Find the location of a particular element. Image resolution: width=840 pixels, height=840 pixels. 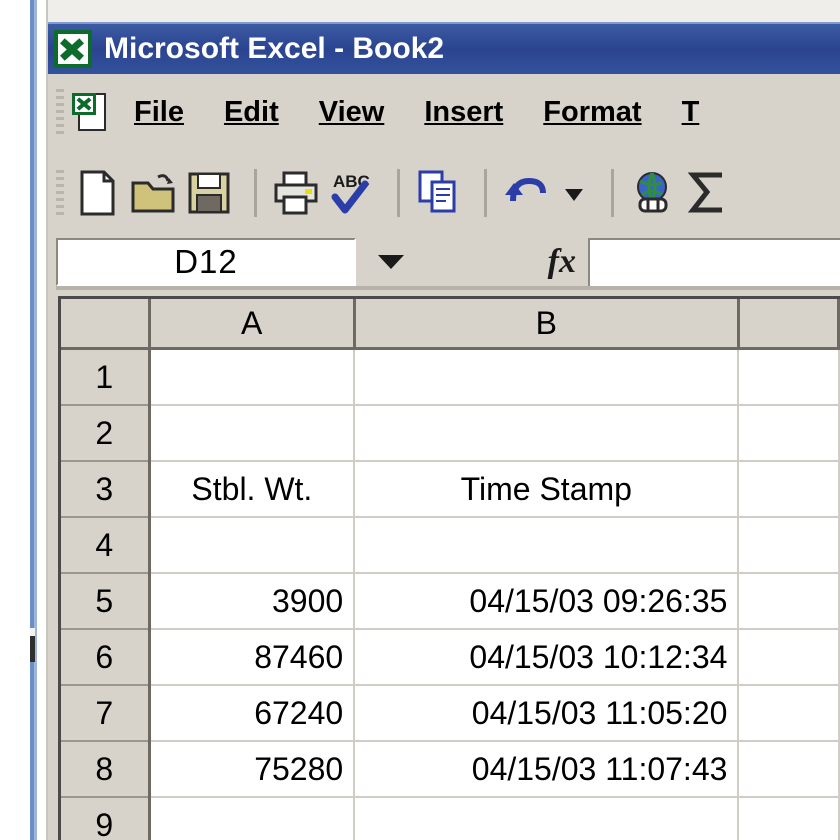

menu-item-insert-label: Insert is located at coordinates (464, 111).